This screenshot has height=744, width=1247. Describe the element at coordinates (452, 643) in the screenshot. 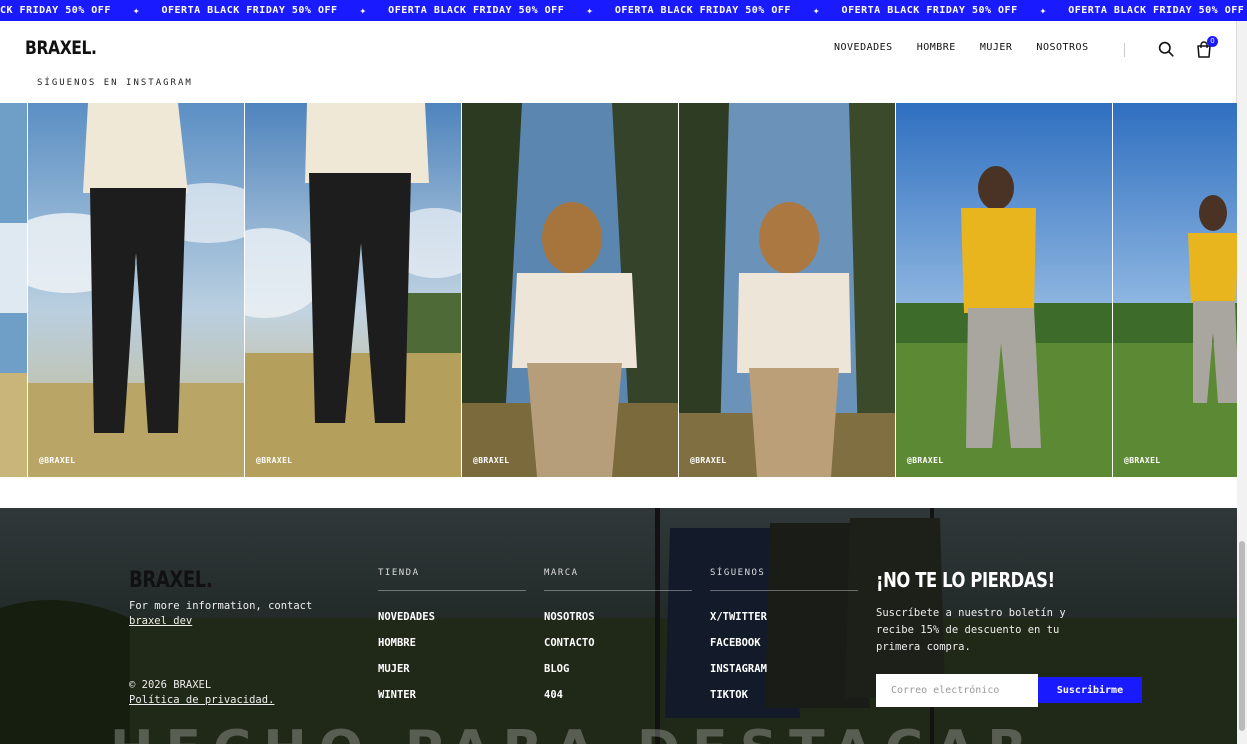

I see `footer-link: HOMBRE` at that location.